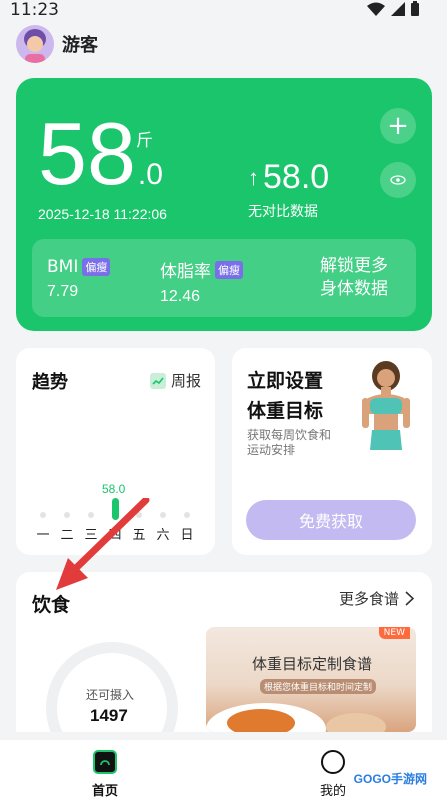 The image size is (447, 801). What do you see at coordinates (333, 762) in the screenshot?
I see `profile-icon` at bounding box center [333, 762].